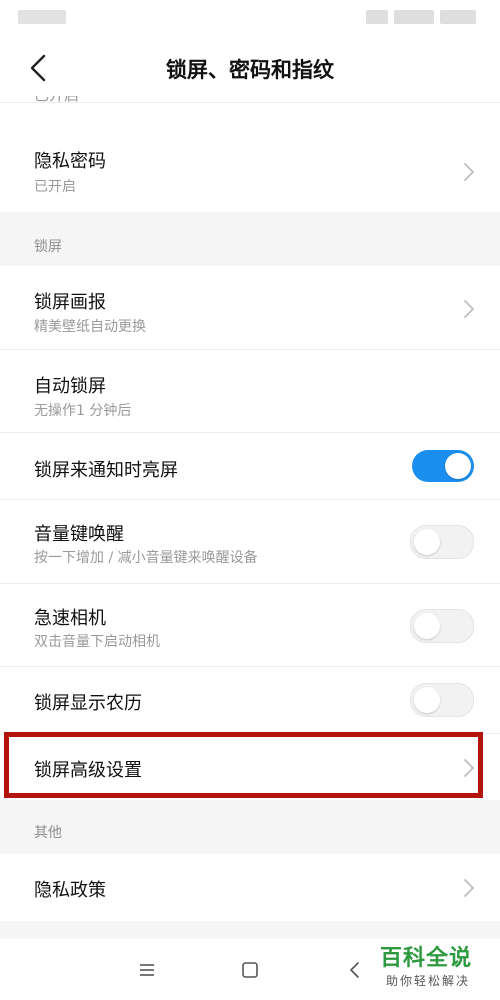 The width and height of the screenshot is (500, 1000). I want to click on section-label: 锁屏, so click(48, 247).